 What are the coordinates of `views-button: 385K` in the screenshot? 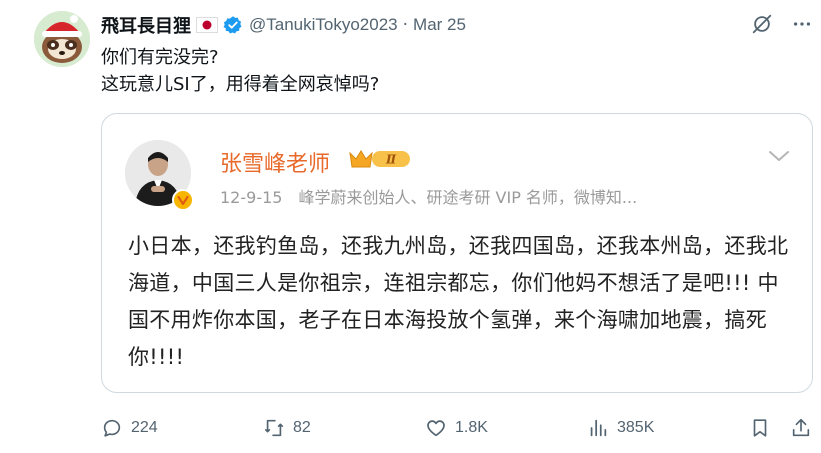 It's located at (620, 428).